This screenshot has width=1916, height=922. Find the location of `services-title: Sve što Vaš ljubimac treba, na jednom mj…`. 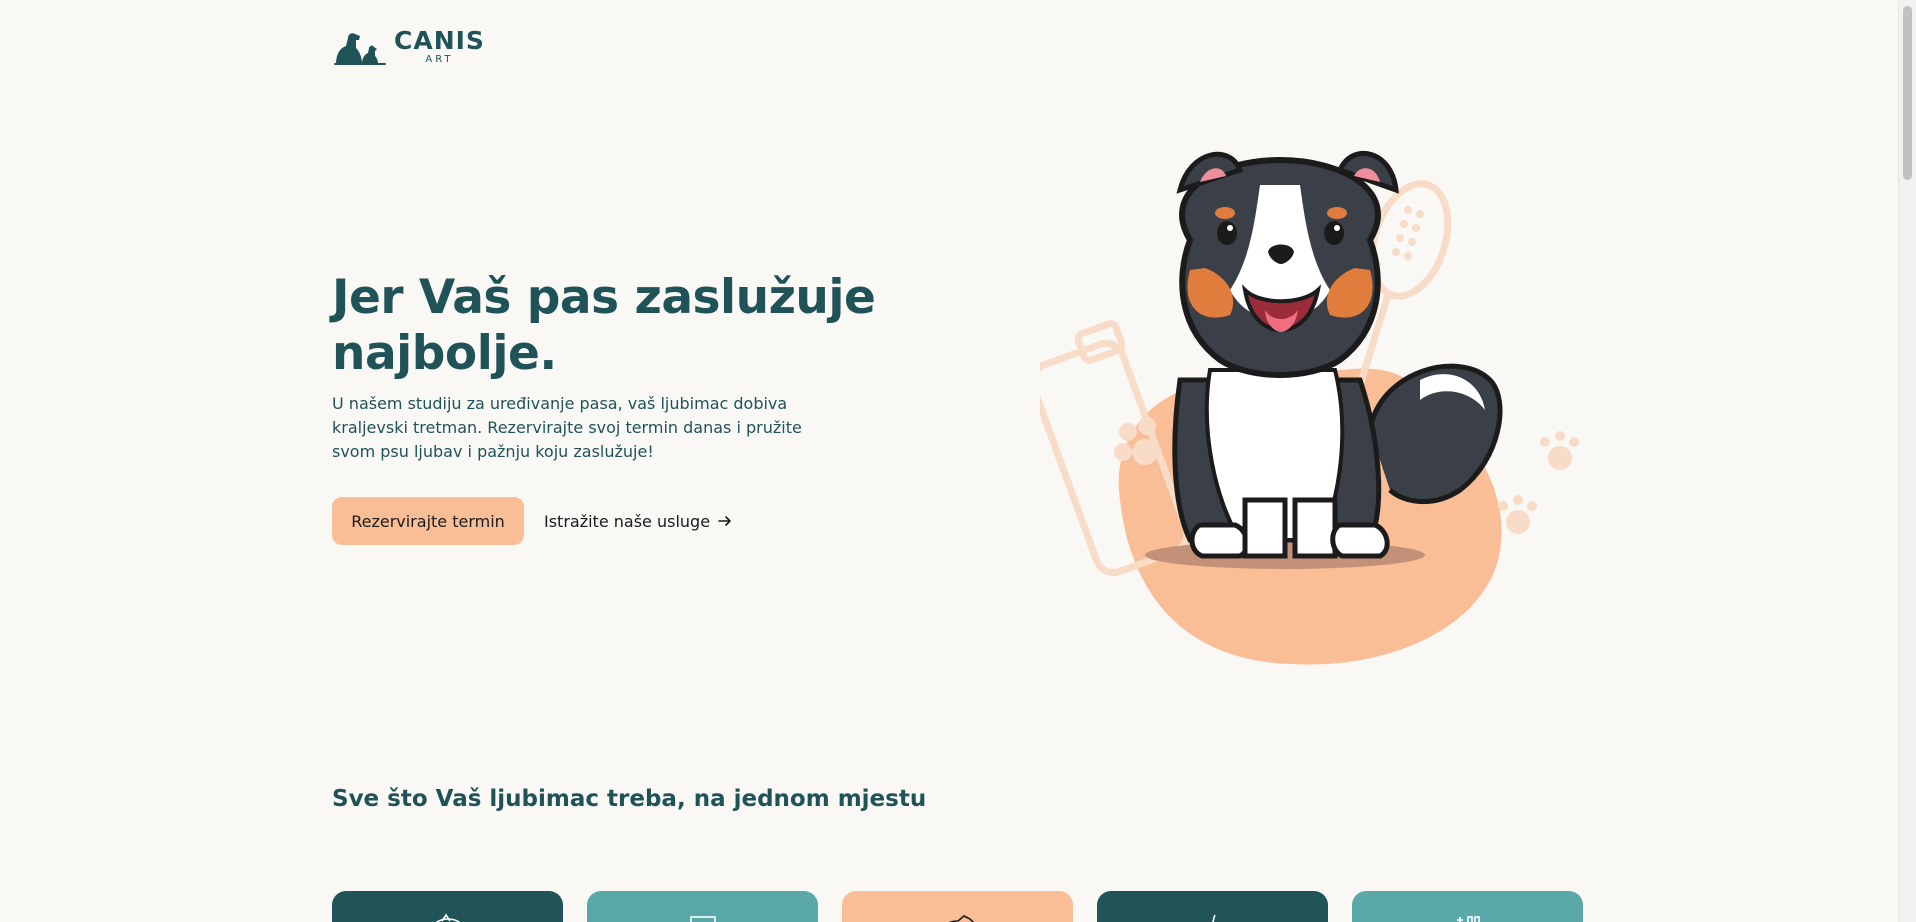

services-title: Sve što Vaš ljubimac treba, na jednom mj… is located at coordinates (629, 799).